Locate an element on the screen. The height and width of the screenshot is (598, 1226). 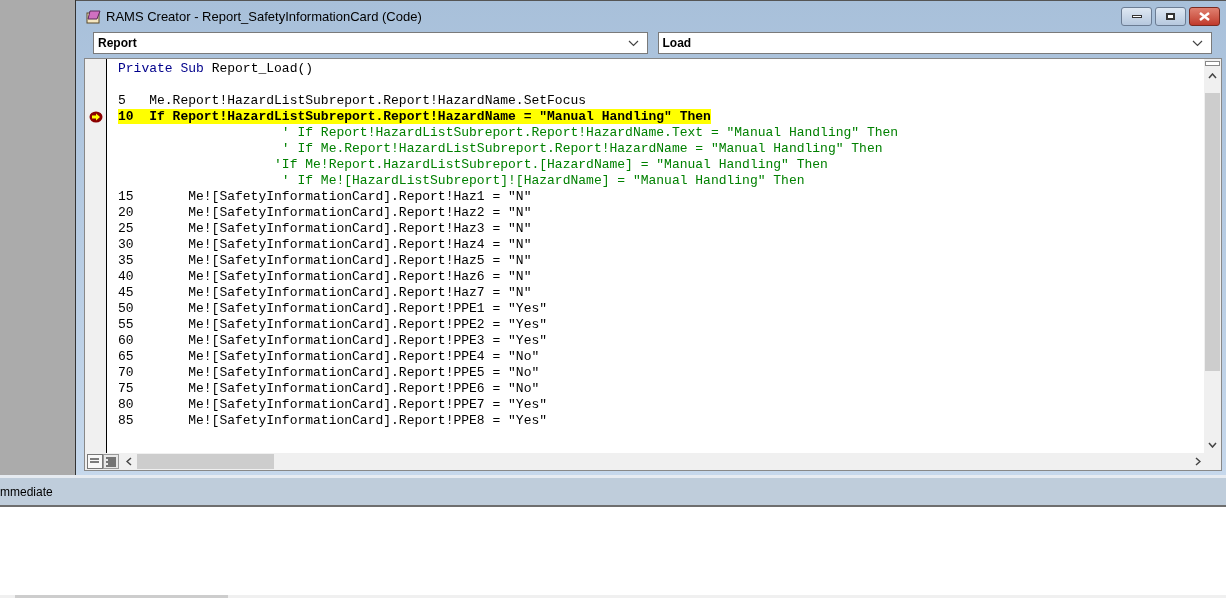
code-line: 60 Me![SafetyInformationCard].Report!PPE3 = "Yes" is located at coordinates (333, 340).